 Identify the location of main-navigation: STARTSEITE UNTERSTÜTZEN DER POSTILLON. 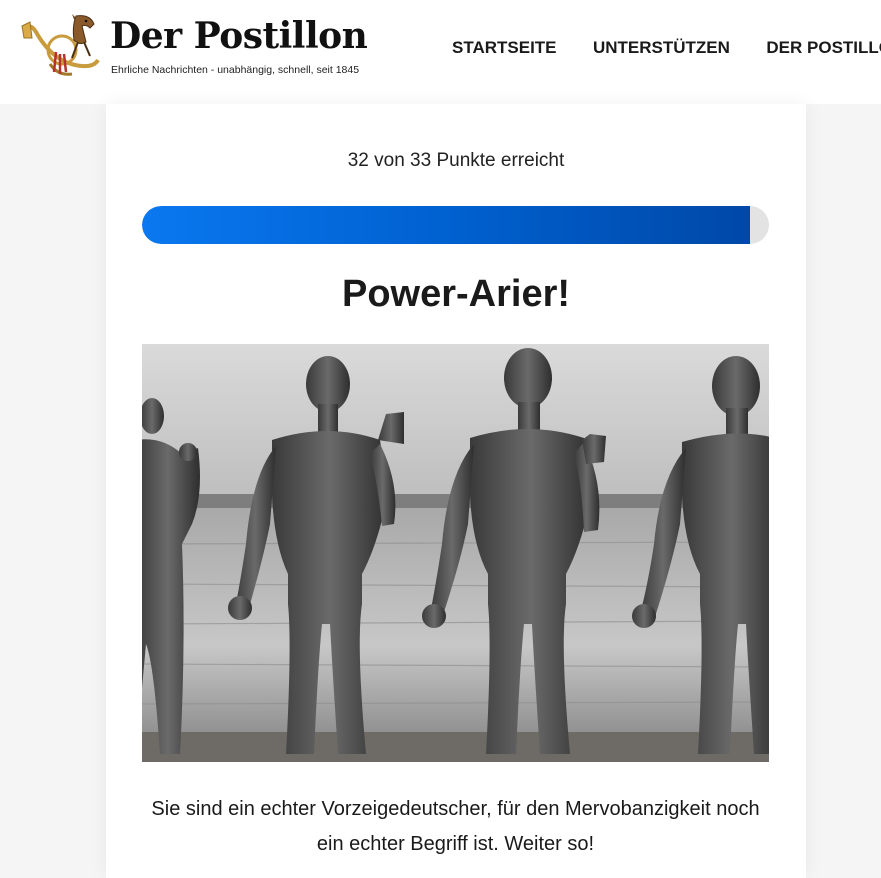
(666, 48).